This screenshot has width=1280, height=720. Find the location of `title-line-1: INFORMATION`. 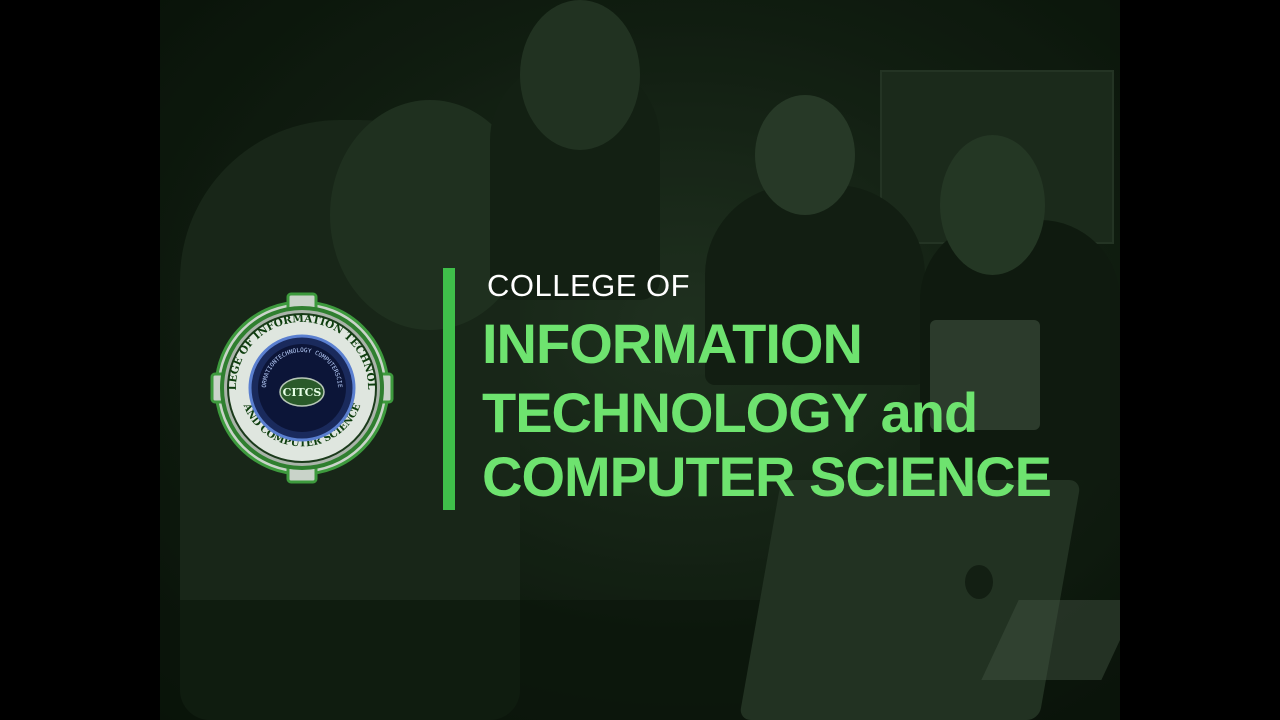

title-line-1: INFORMATION is located at coordinates (672, 343).